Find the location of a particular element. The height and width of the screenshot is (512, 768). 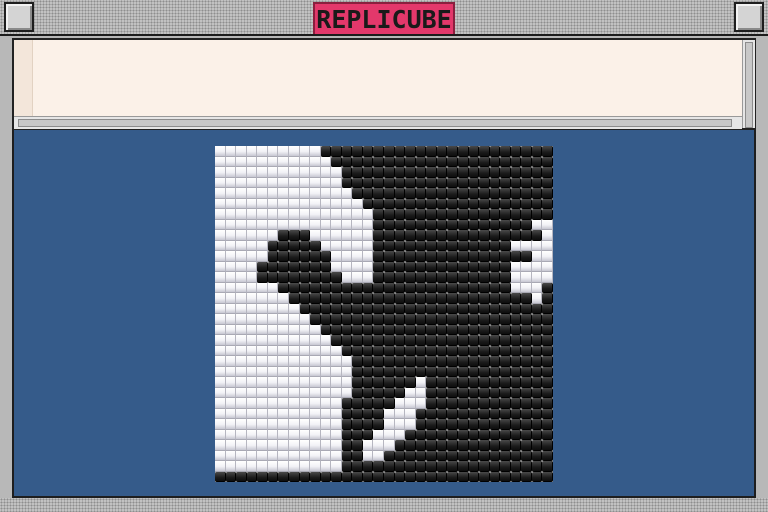

window-right-button is located at coordinates (749, 17).